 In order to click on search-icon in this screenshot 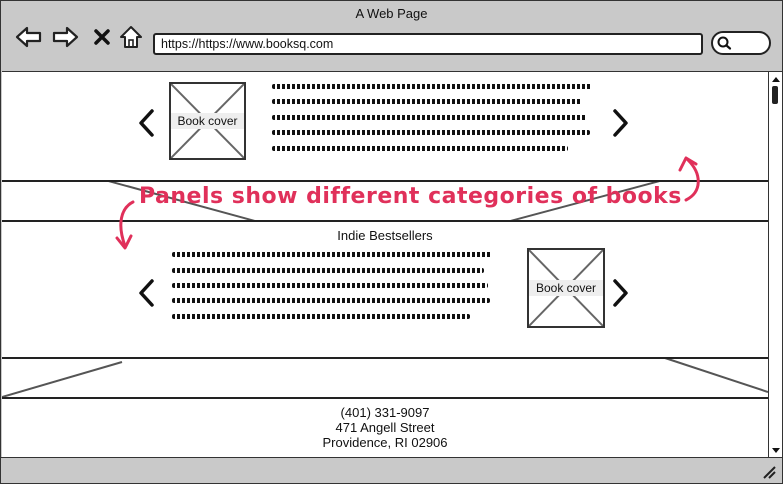, I will do `click(724, 43)`.